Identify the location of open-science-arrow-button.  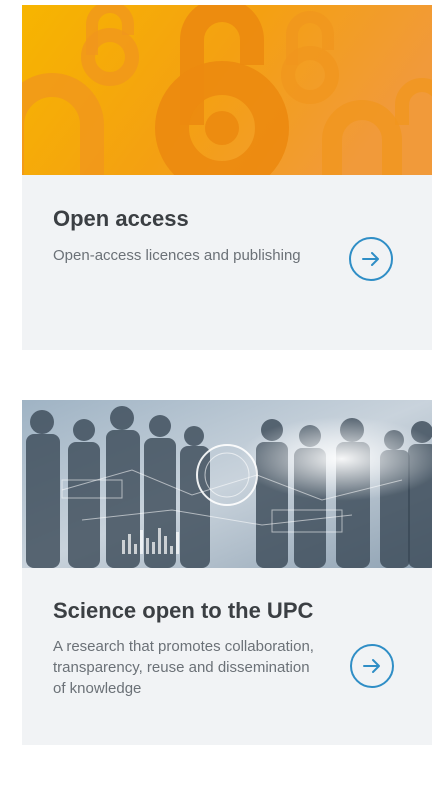
(372, 666).